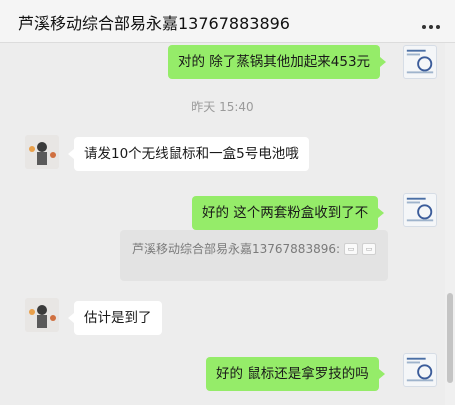 The width and height of the screenshot is (455, 405). I want to click on chat-title: 芦溪移动综合部易永嘉13767883896, so click(154, 23).